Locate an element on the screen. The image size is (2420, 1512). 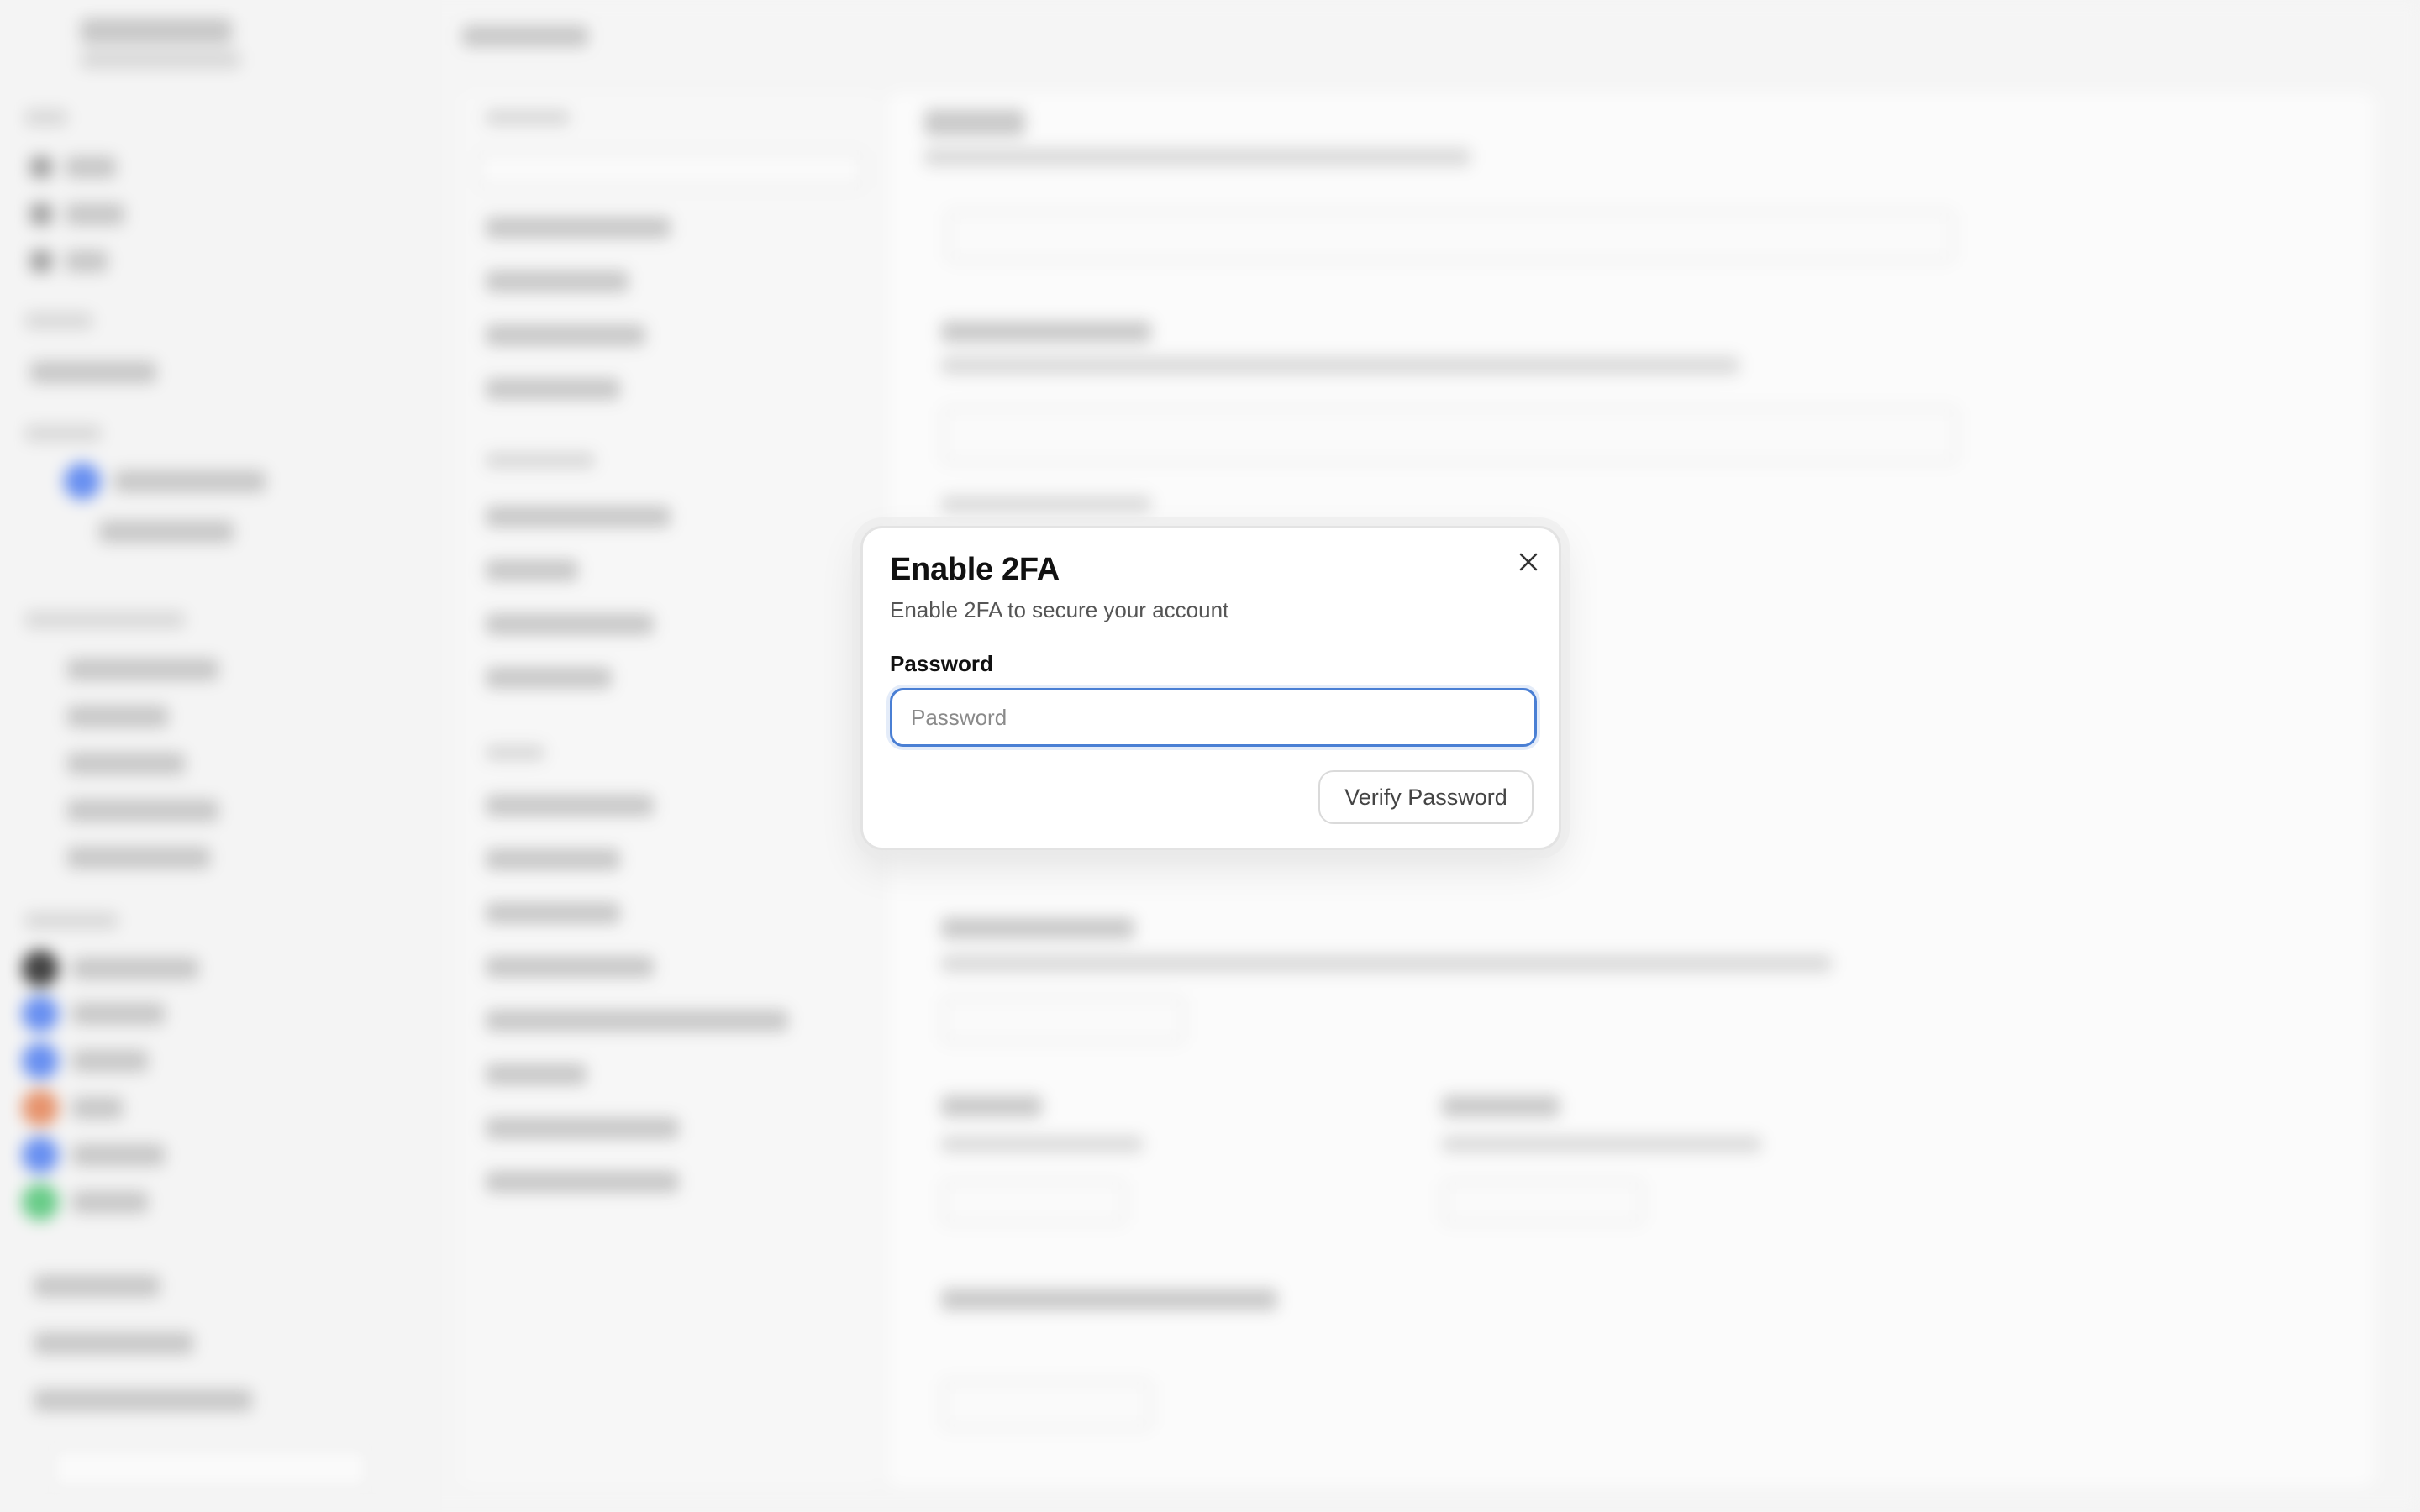
close-button is located at coordinates (1528, 562).